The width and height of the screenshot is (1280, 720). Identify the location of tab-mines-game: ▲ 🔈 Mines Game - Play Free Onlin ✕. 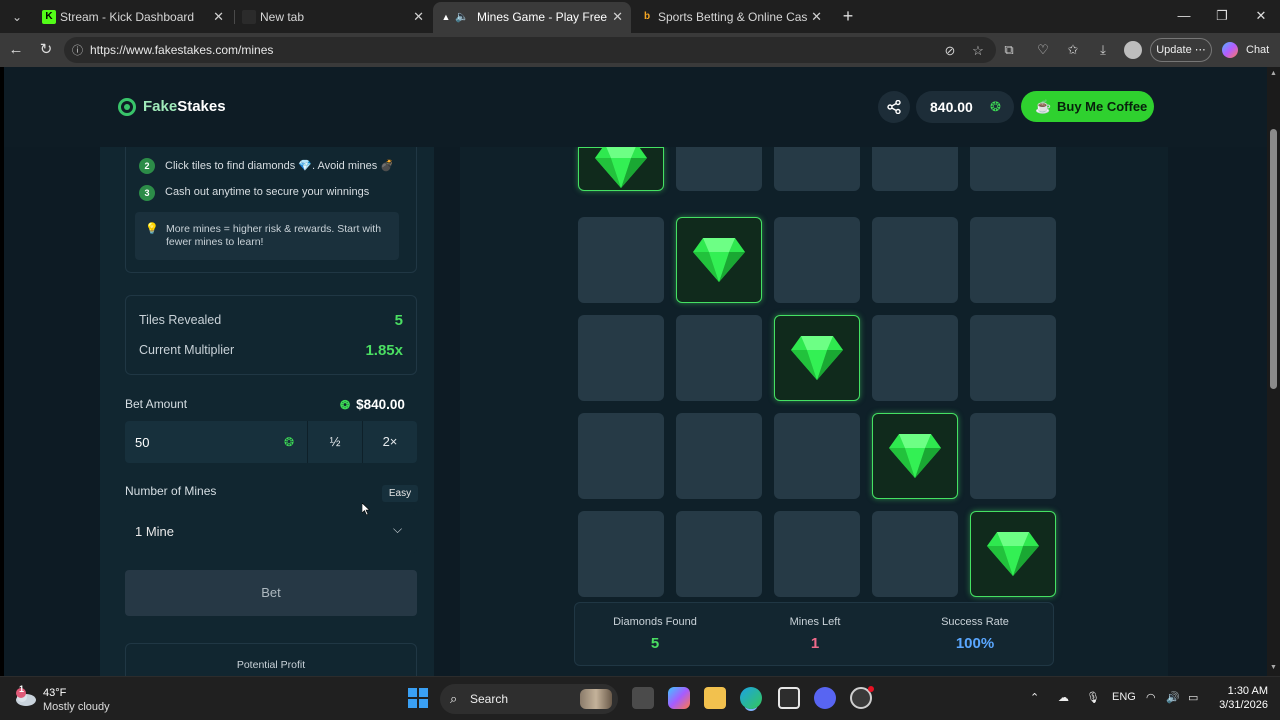
(532, 17).